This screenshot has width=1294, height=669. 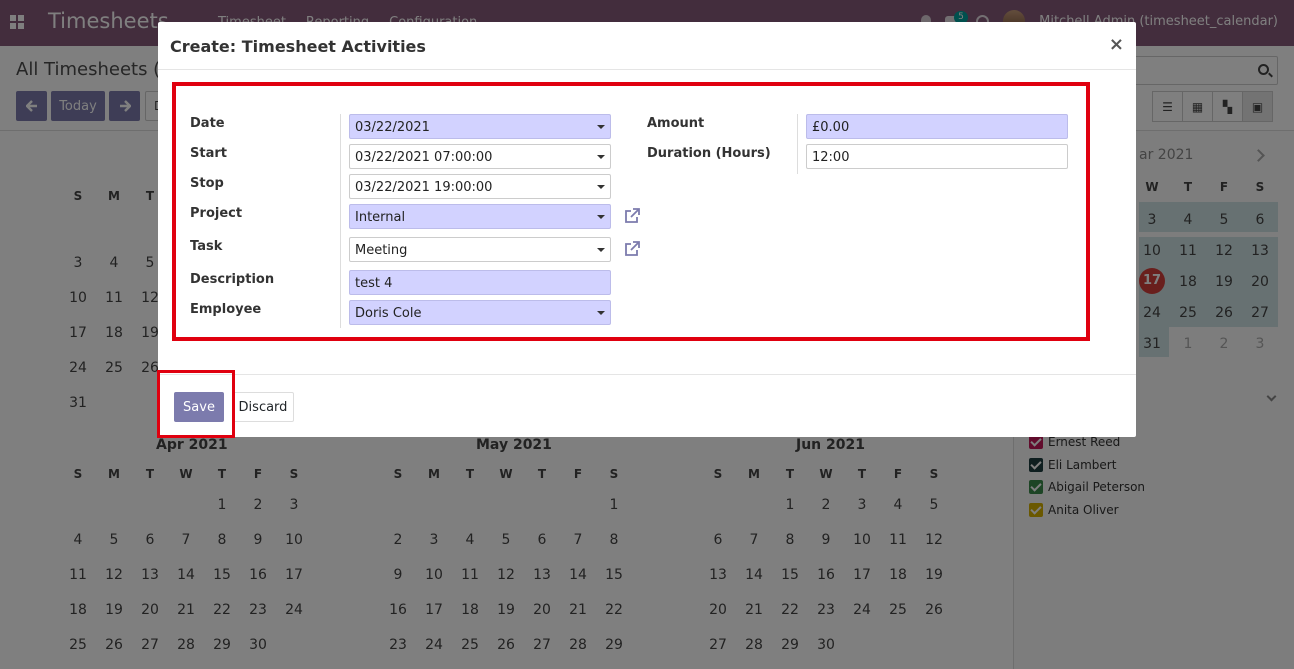 What do you see at coordinates (196, 404) in the screenshot?
I see `highlight-save-box` at bounding box center [196, 404].